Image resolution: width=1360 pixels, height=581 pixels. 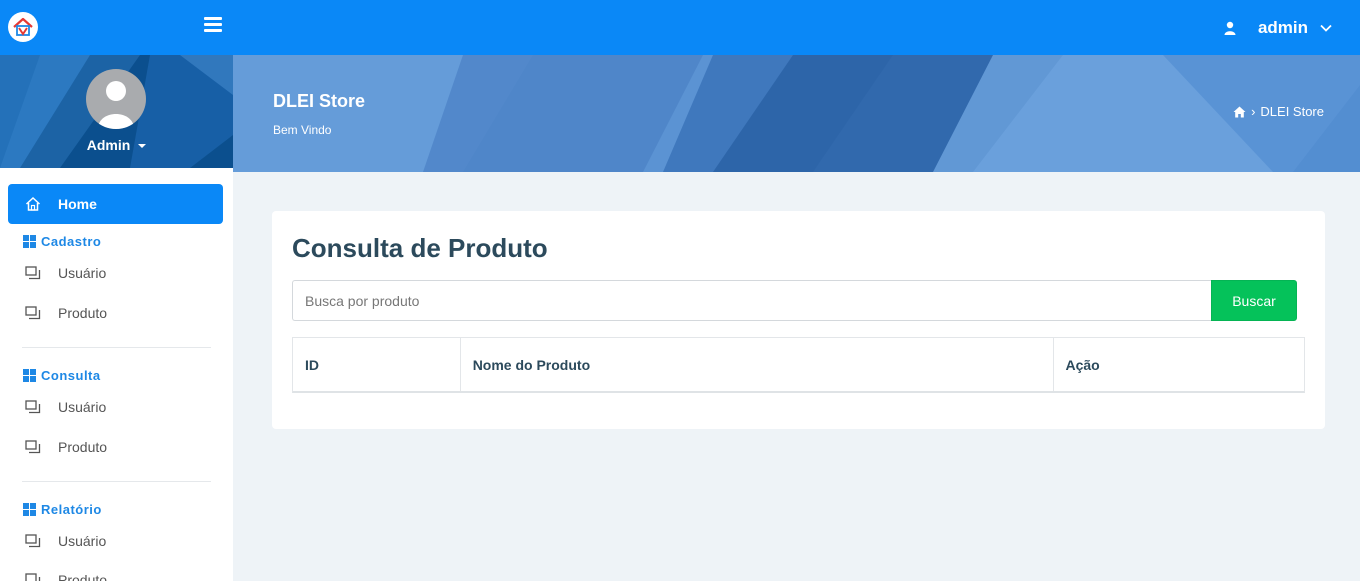 I want to click on section-label: Relatório, so click(x=71, y=509).